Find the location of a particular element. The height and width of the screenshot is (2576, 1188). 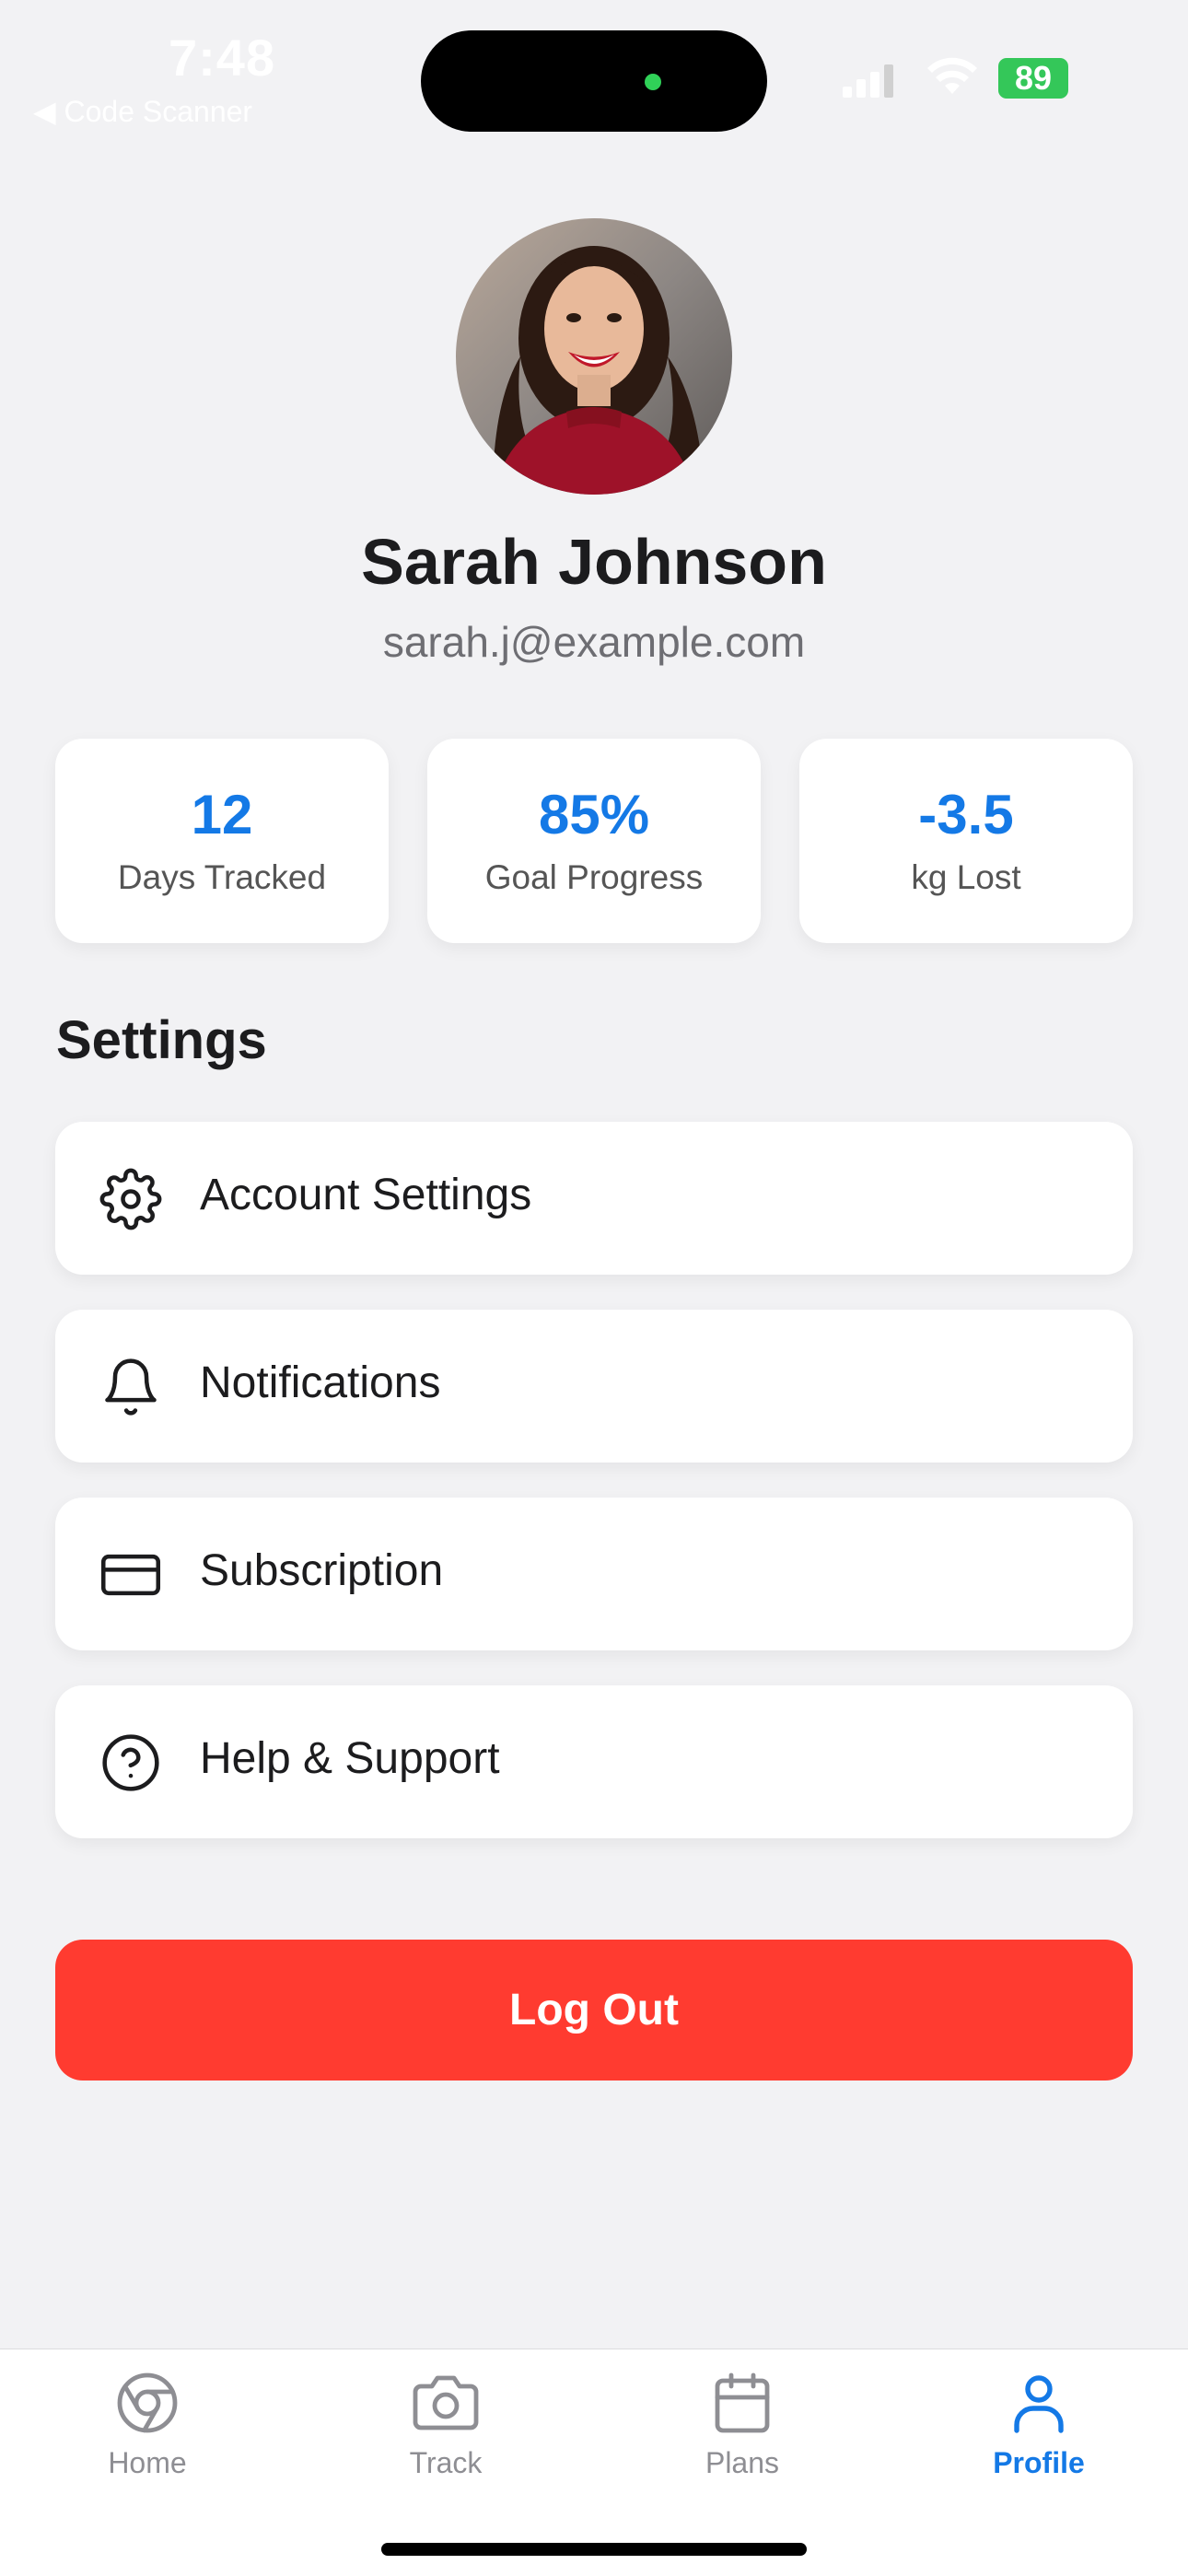

status-time: 7:48 is located at coordinates (222, 58).